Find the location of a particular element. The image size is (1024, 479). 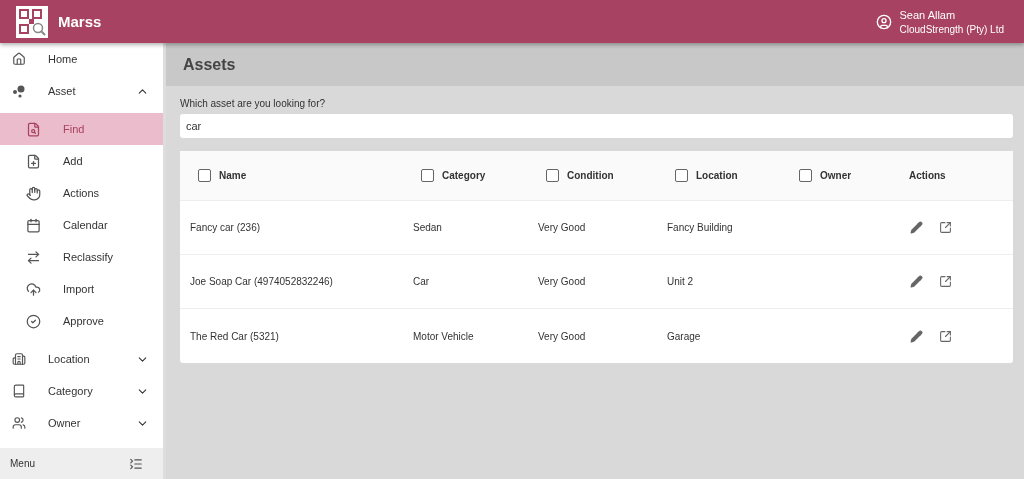

logo-icon is located at coordinates (32, 21).